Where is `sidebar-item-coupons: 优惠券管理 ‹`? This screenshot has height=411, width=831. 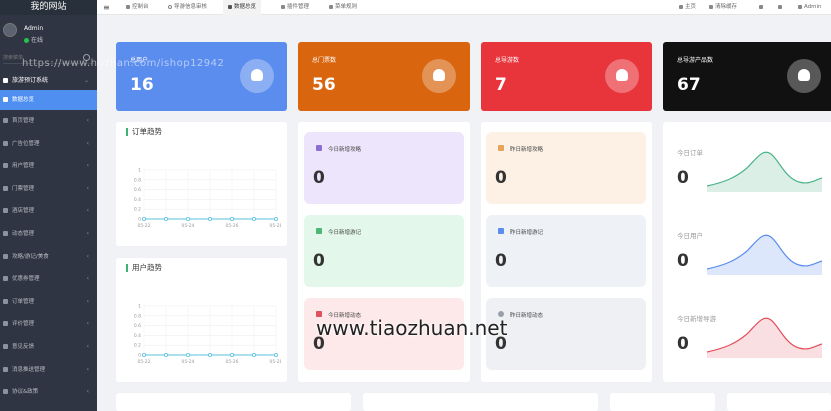 sidebar-item-coupons: 优惠券管理 ‹ is located at coordinates (48, 279).